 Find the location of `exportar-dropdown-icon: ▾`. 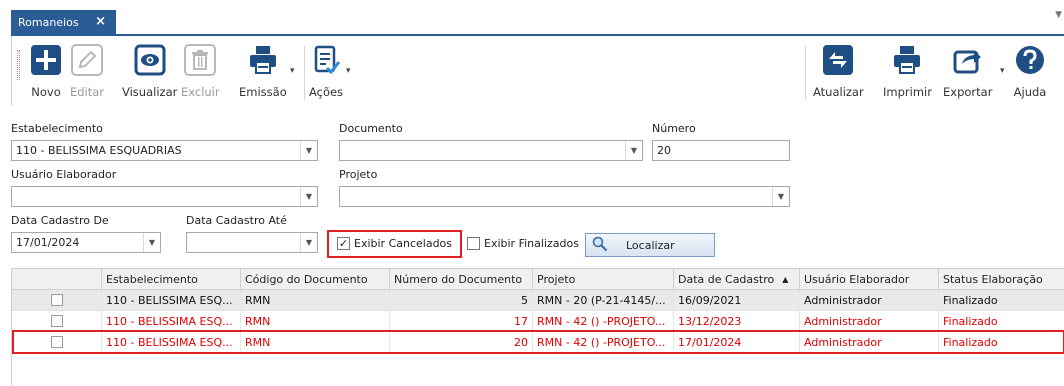

exportar-dropdown-icon: ▾ is located at coordinates (1002, 71).